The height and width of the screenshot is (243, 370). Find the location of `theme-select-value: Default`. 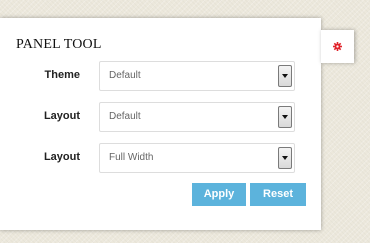

theme-select-value: Default is located at coordinates (125, 75).